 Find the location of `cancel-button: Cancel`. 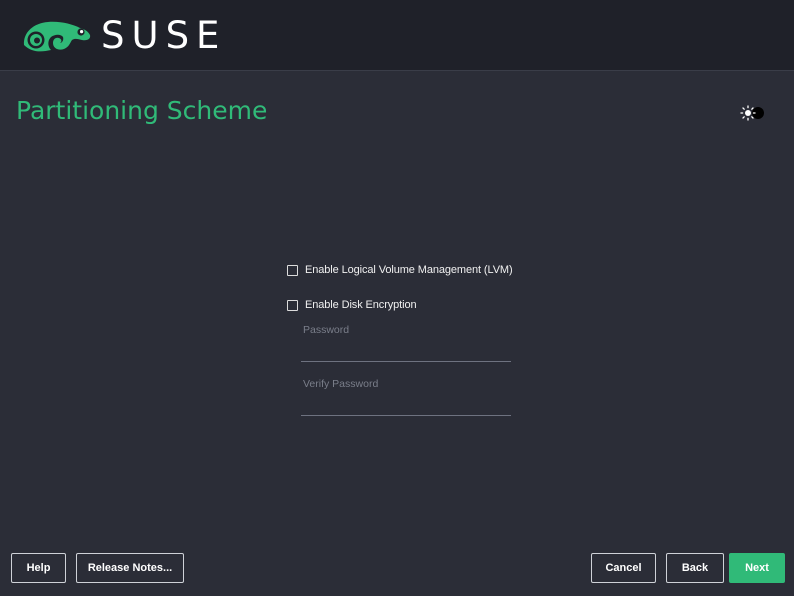

cancel-button: Cancel is located at coordinates (623, 568).